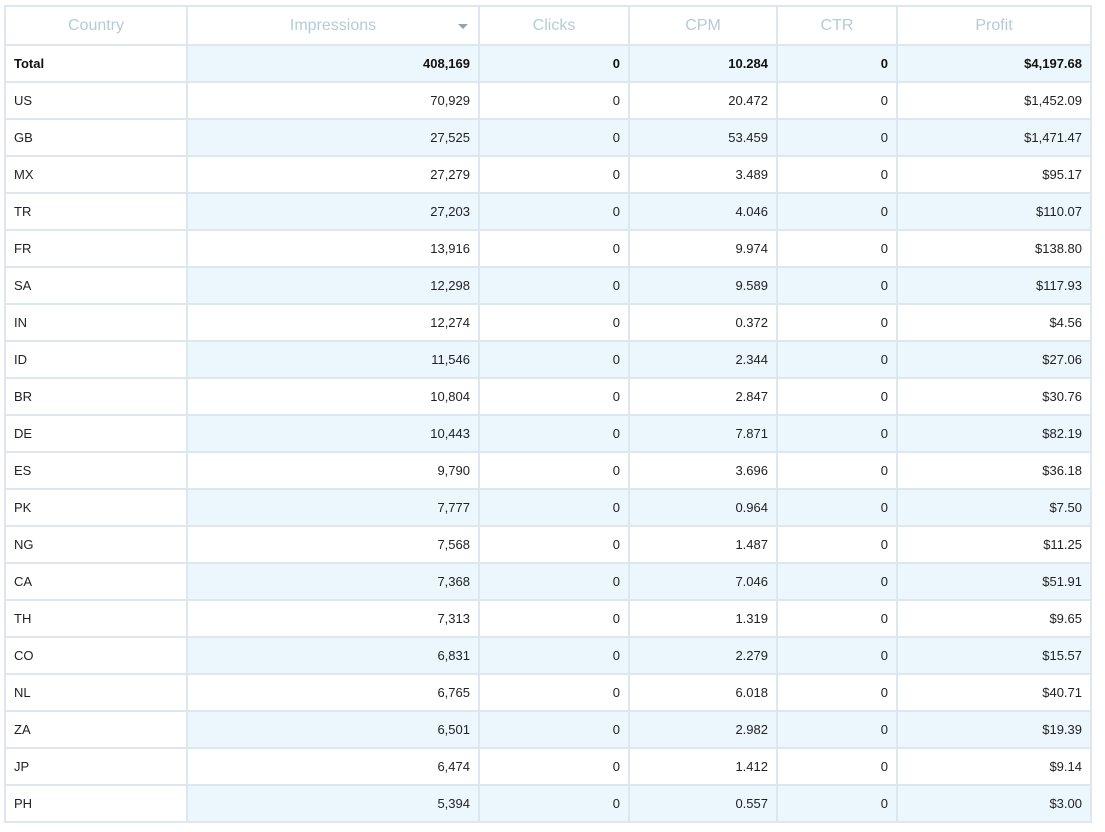 This screenshot has height=832, width=1105. I want to click on cell-impressions: 7,568, so click(333, 544).